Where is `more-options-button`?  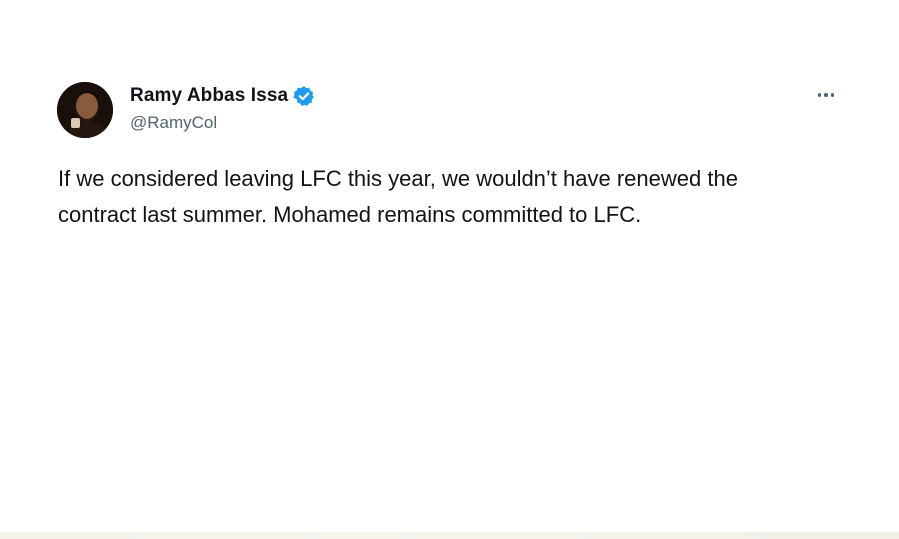
more-options-button is located at coordinates (826, 95).